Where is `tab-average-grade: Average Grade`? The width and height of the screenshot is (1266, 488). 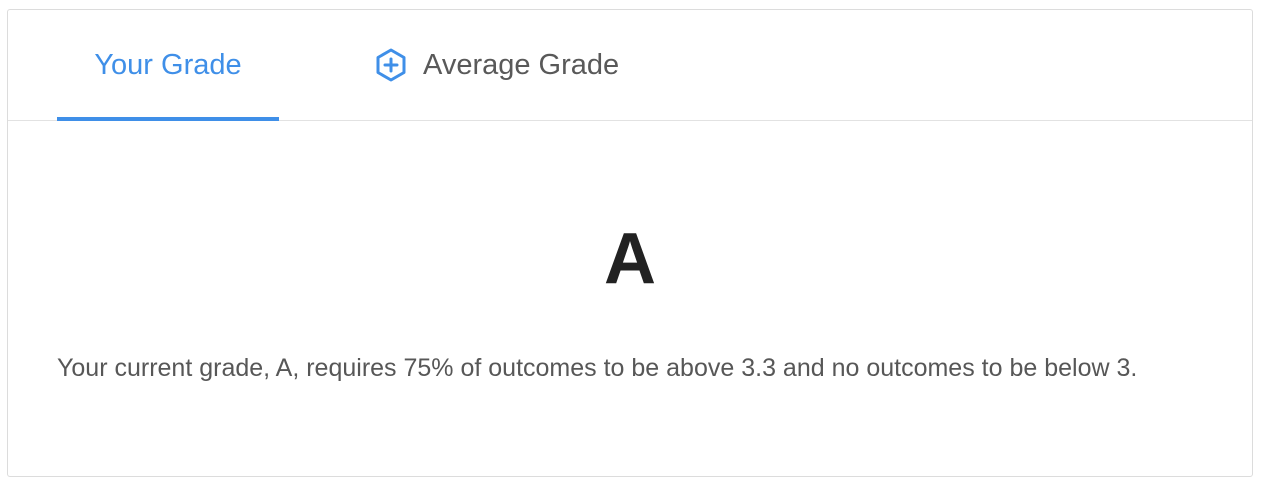 tab-average-grade: Average Grade is located at coordinates (496, 65).